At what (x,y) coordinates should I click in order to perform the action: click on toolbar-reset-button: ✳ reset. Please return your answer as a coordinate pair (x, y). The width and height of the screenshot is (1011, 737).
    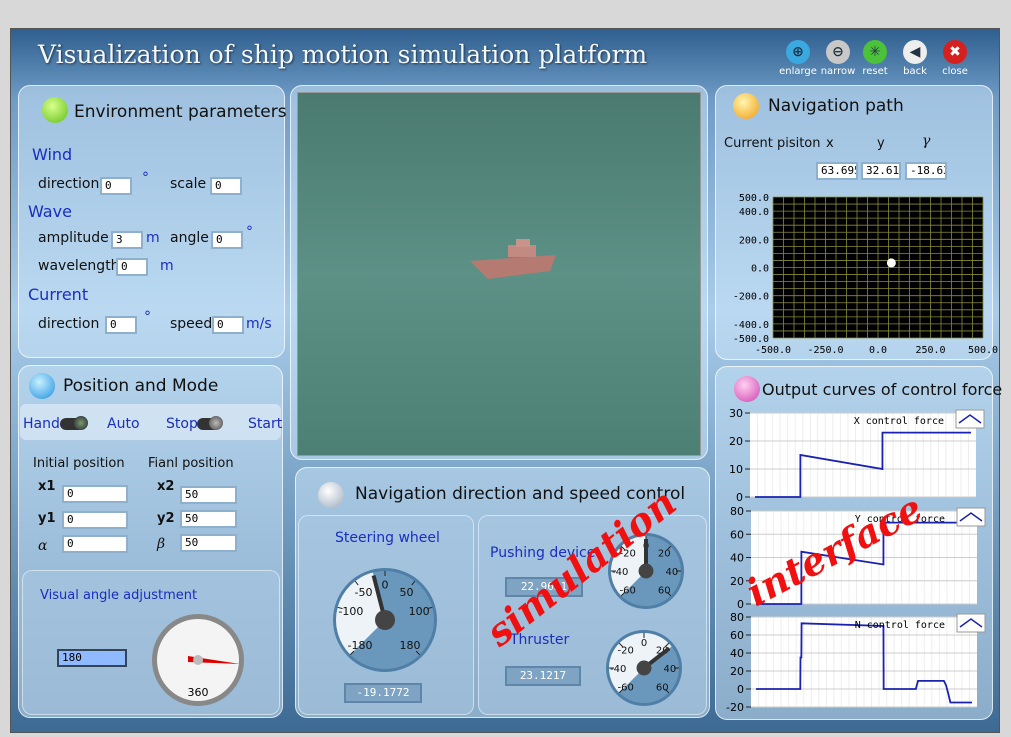
    Looking at the image, I should click on (875, 58).